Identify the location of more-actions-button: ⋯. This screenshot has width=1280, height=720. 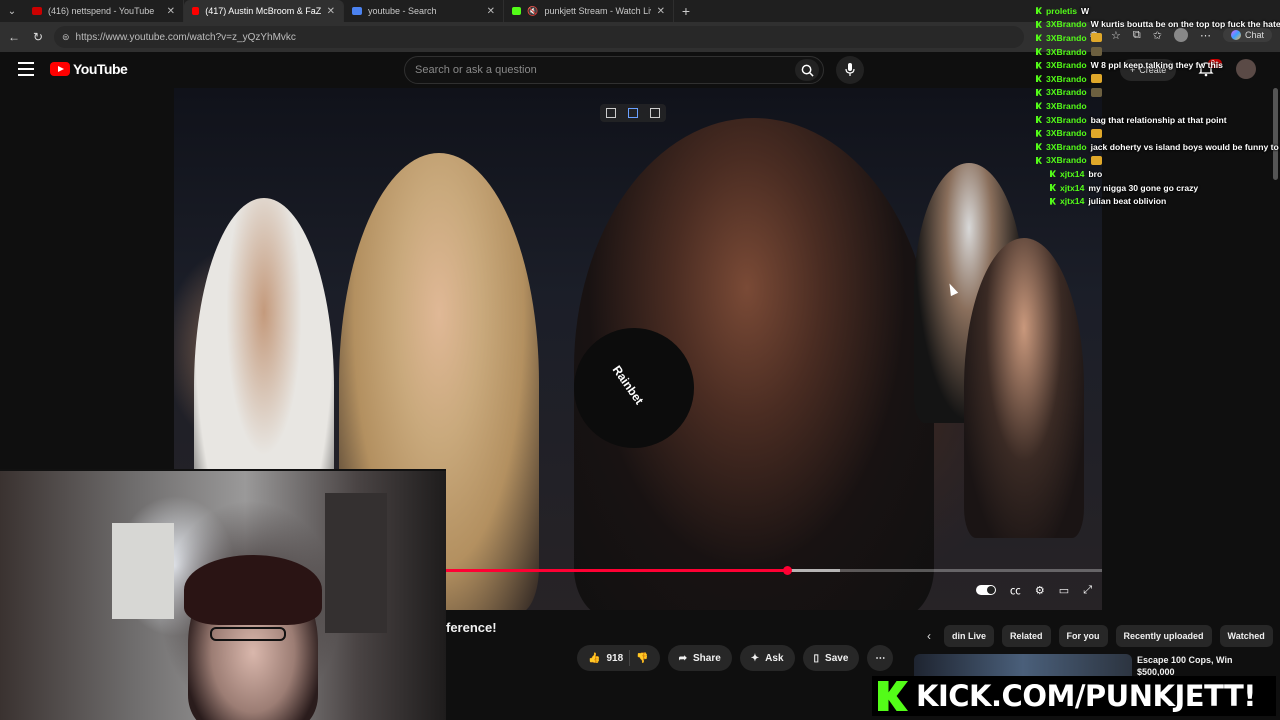
(880, 658).